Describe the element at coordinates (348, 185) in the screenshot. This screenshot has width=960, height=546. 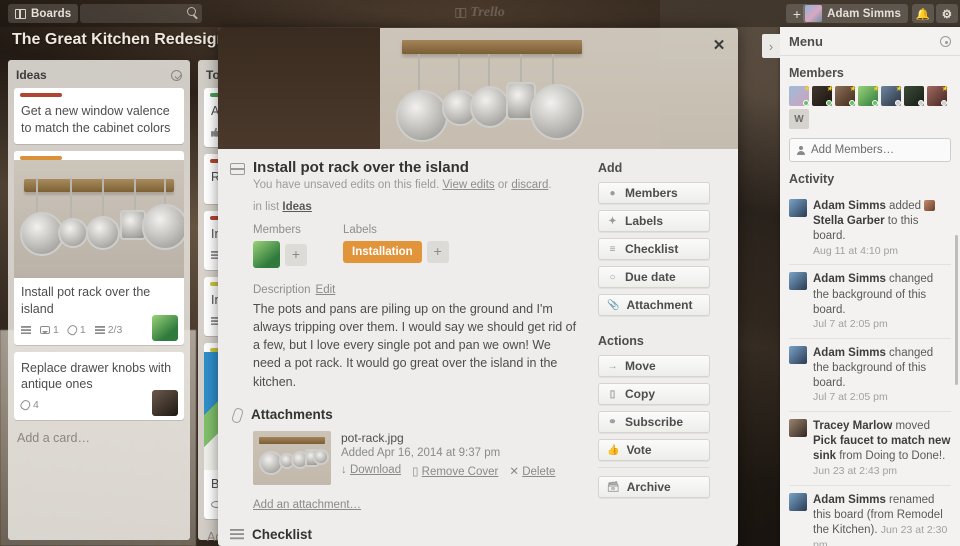
I see `unsaved-prefix: You have unsaved edits on this field.` at that location.